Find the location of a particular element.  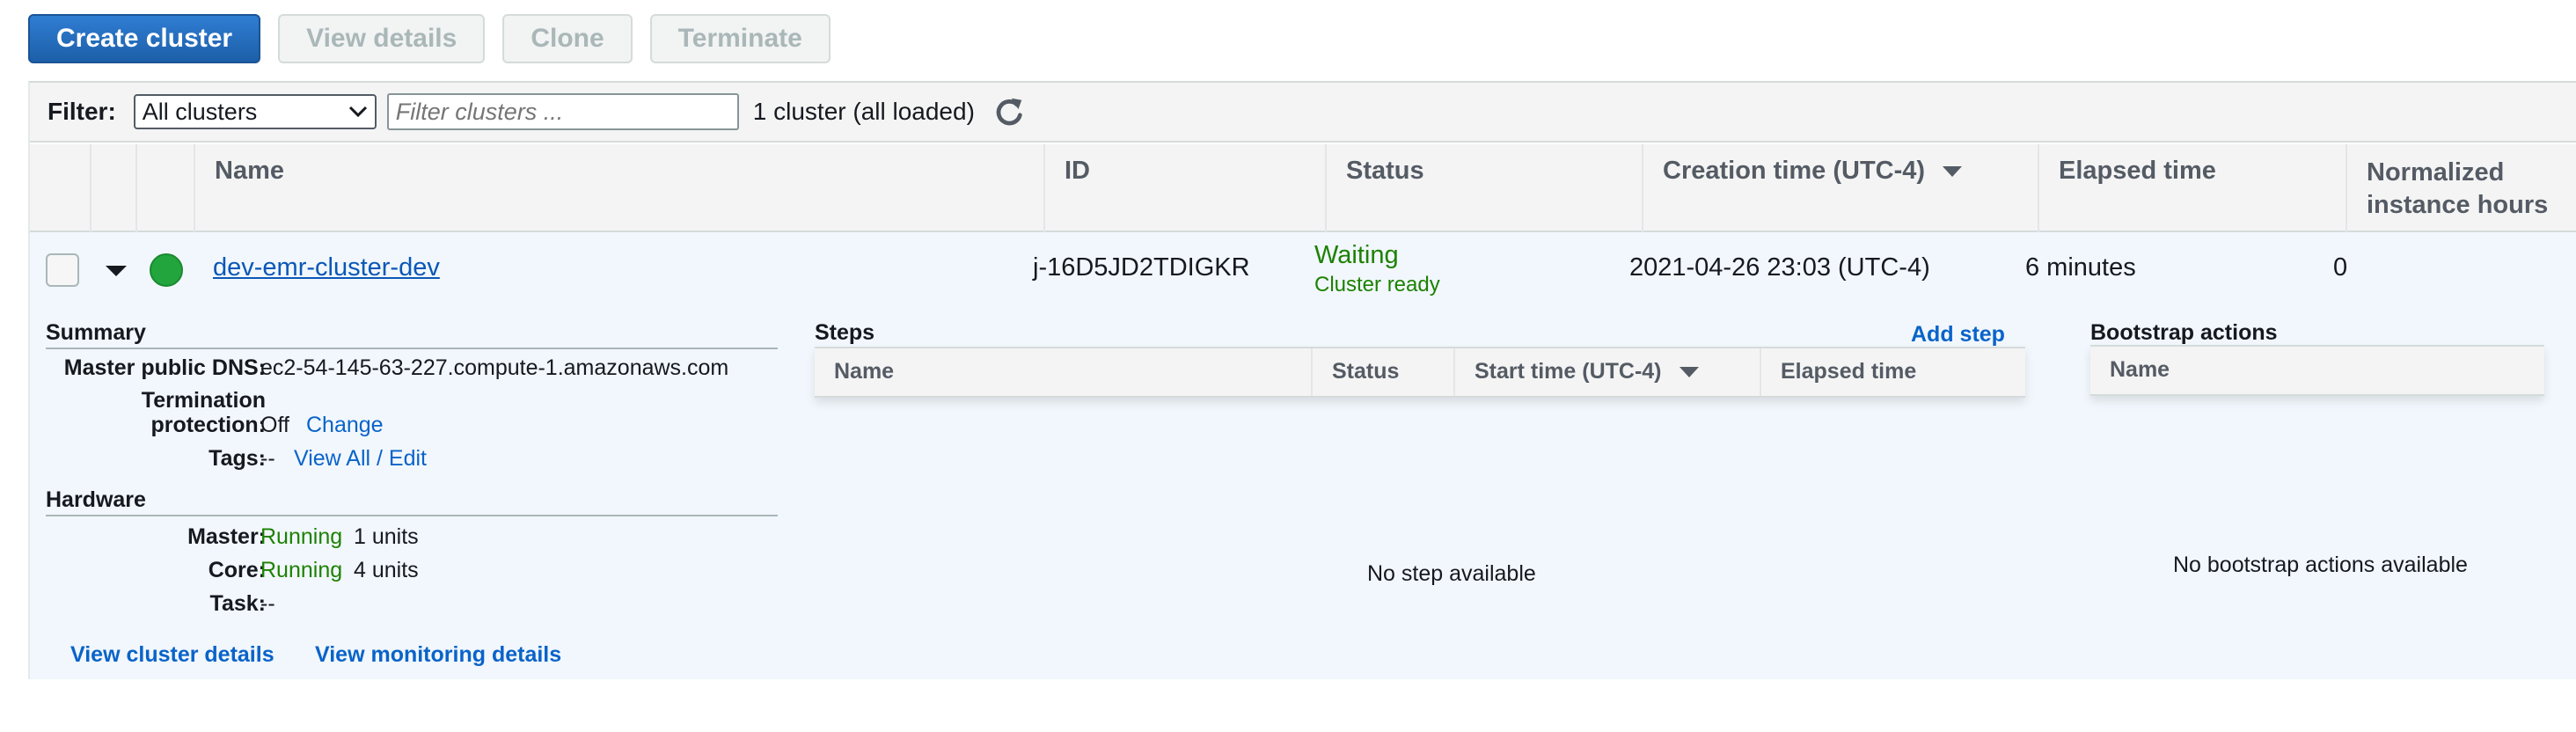

chevron-down-icon is located at coordinates (357, 112).